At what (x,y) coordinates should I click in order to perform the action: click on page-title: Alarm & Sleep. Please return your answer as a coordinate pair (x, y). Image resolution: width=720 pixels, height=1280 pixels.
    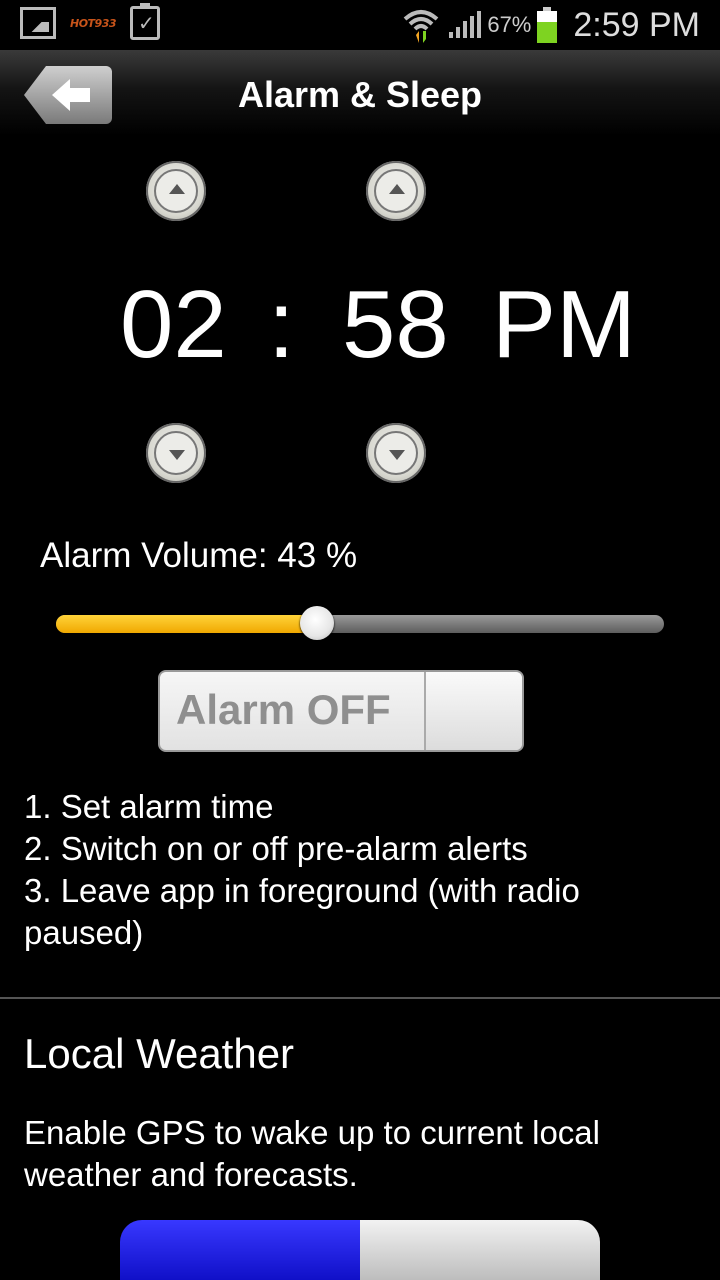
    Looking at the image, I should click on (360, 94).